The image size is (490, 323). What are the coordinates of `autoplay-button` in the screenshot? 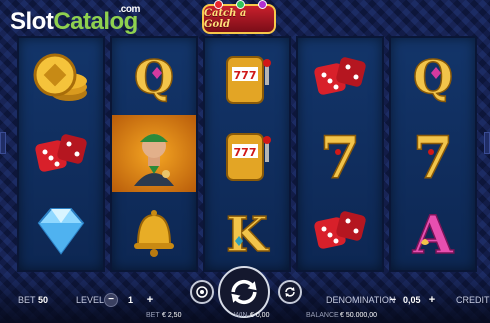 It's located at (202, 292).